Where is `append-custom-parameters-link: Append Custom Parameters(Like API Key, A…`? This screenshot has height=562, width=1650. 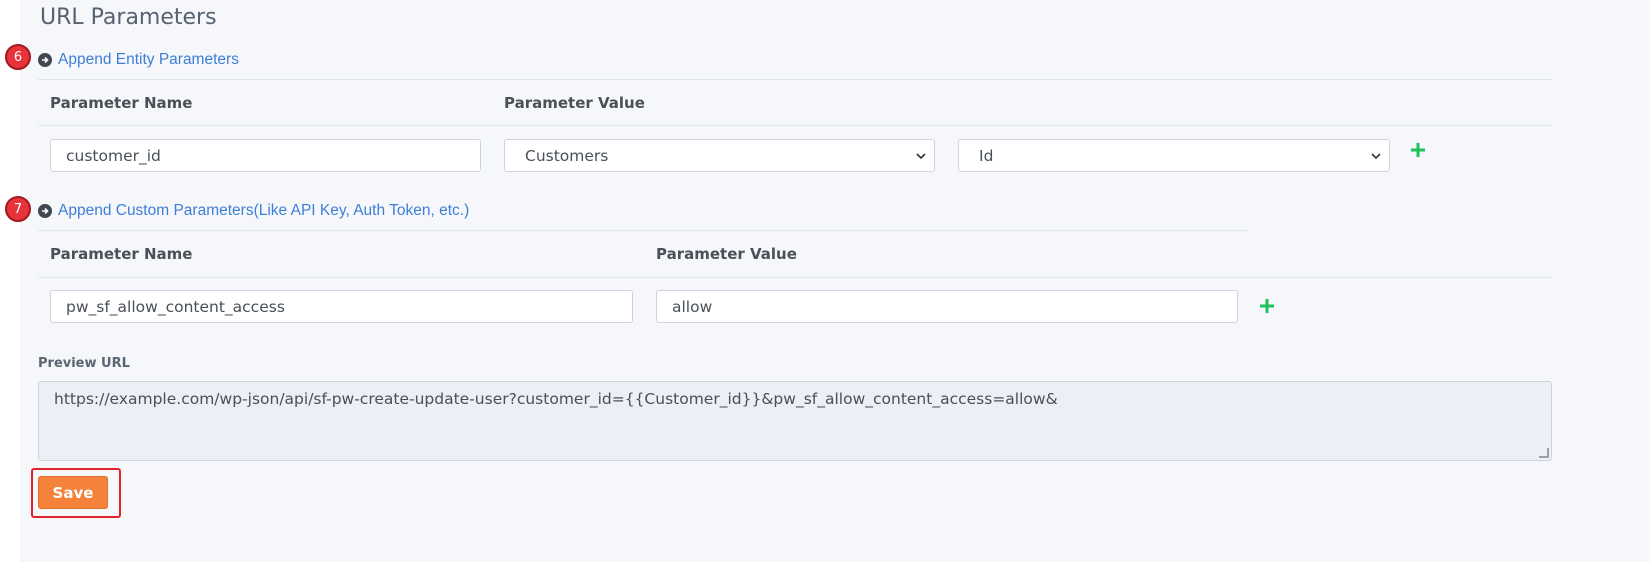 append-custom-parameters-link: Append Custom Parameters(Like API Key, A… is located at coordinates (253, 211).